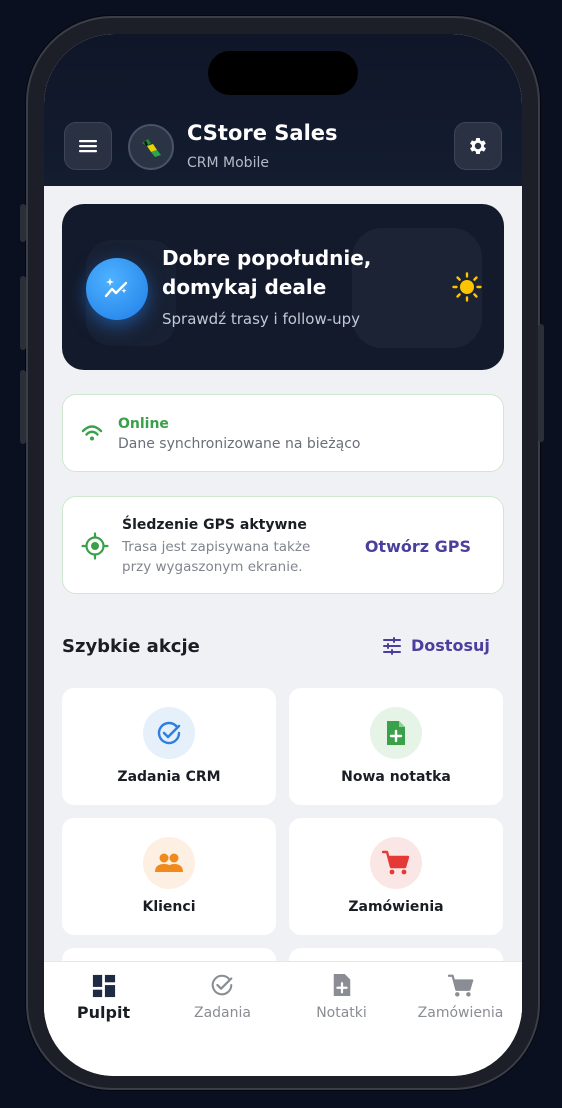  I want to click on gps-title: Śledzenie GPS aktywne, so click(214, 525).